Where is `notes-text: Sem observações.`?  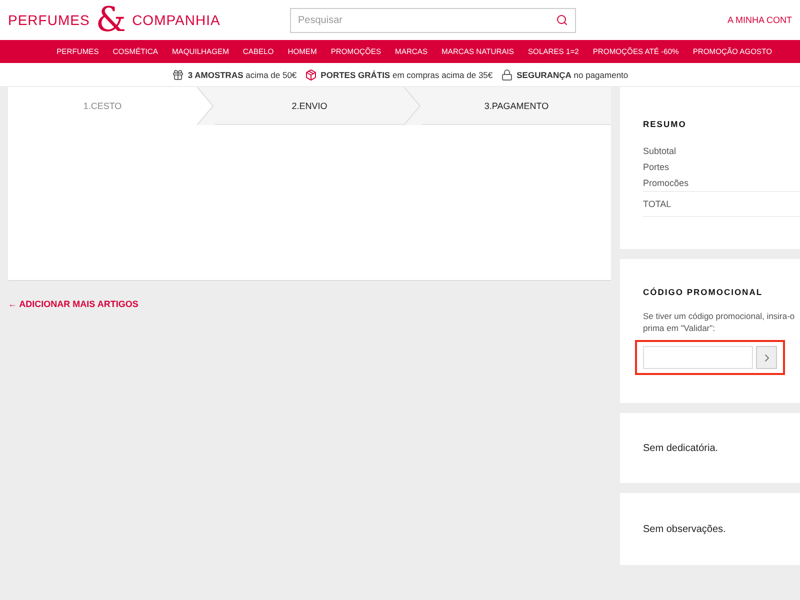
notes-text: Sem observações. is located at coordinates (685, 529).